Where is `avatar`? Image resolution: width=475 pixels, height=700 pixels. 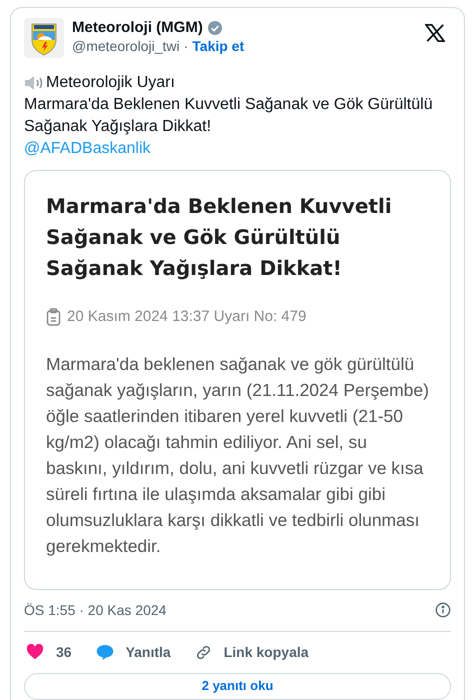
avatar is located at coordinates (44, 38).